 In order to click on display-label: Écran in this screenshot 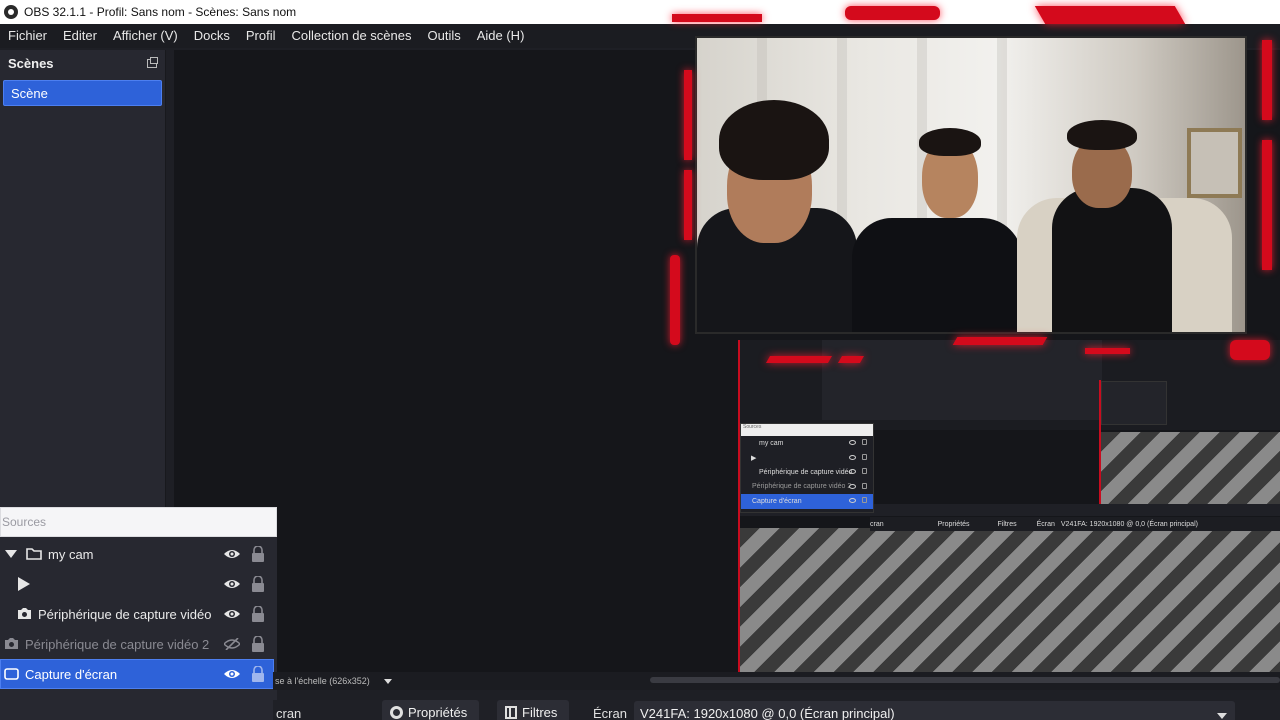, I will do `click(610, 713)`.